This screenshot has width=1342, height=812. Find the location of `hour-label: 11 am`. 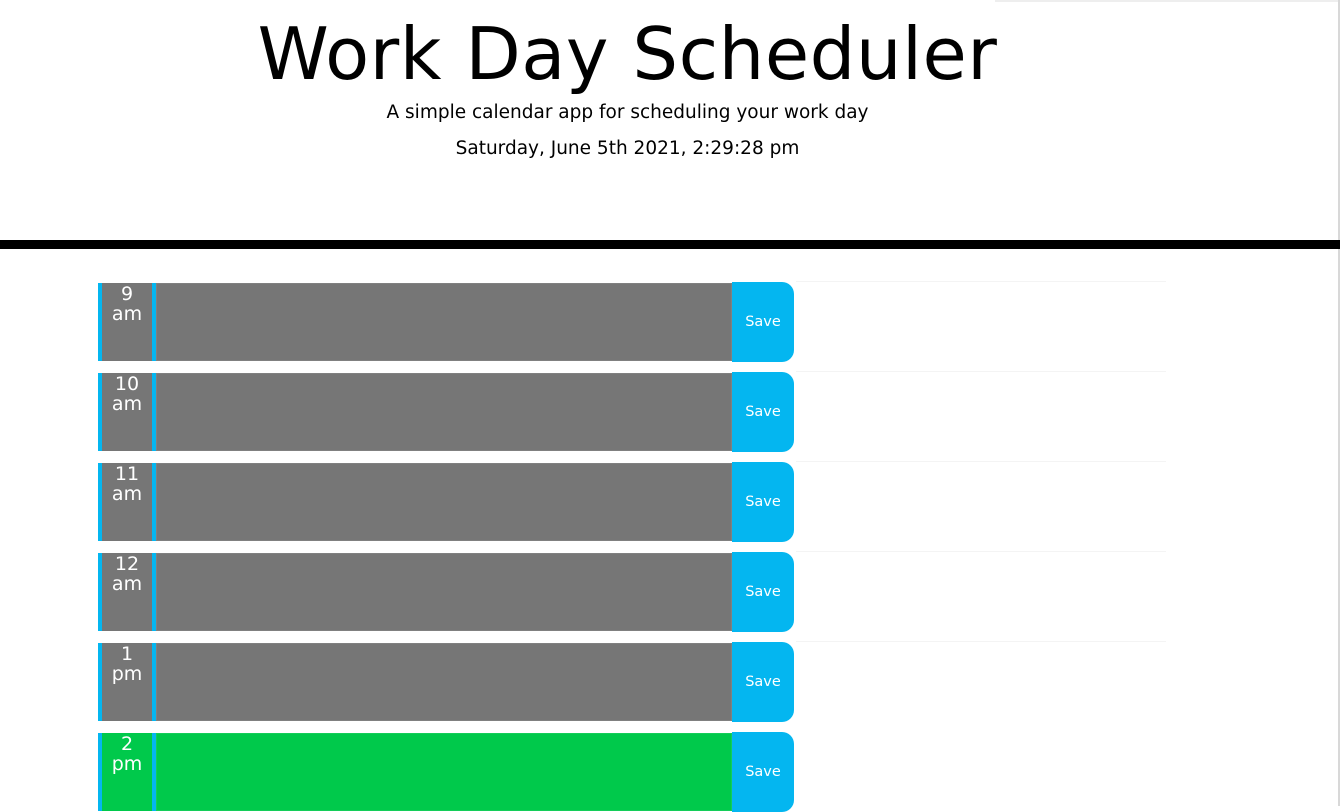

hour-label: 11 am is located at coordinates (127, 502).